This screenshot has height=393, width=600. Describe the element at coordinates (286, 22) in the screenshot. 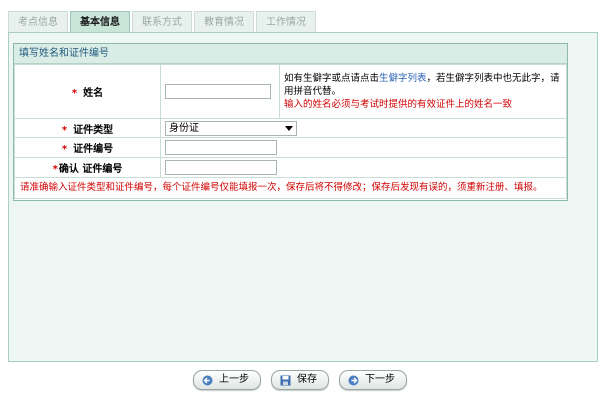

I see `tab-work: 工作情况` at that location.